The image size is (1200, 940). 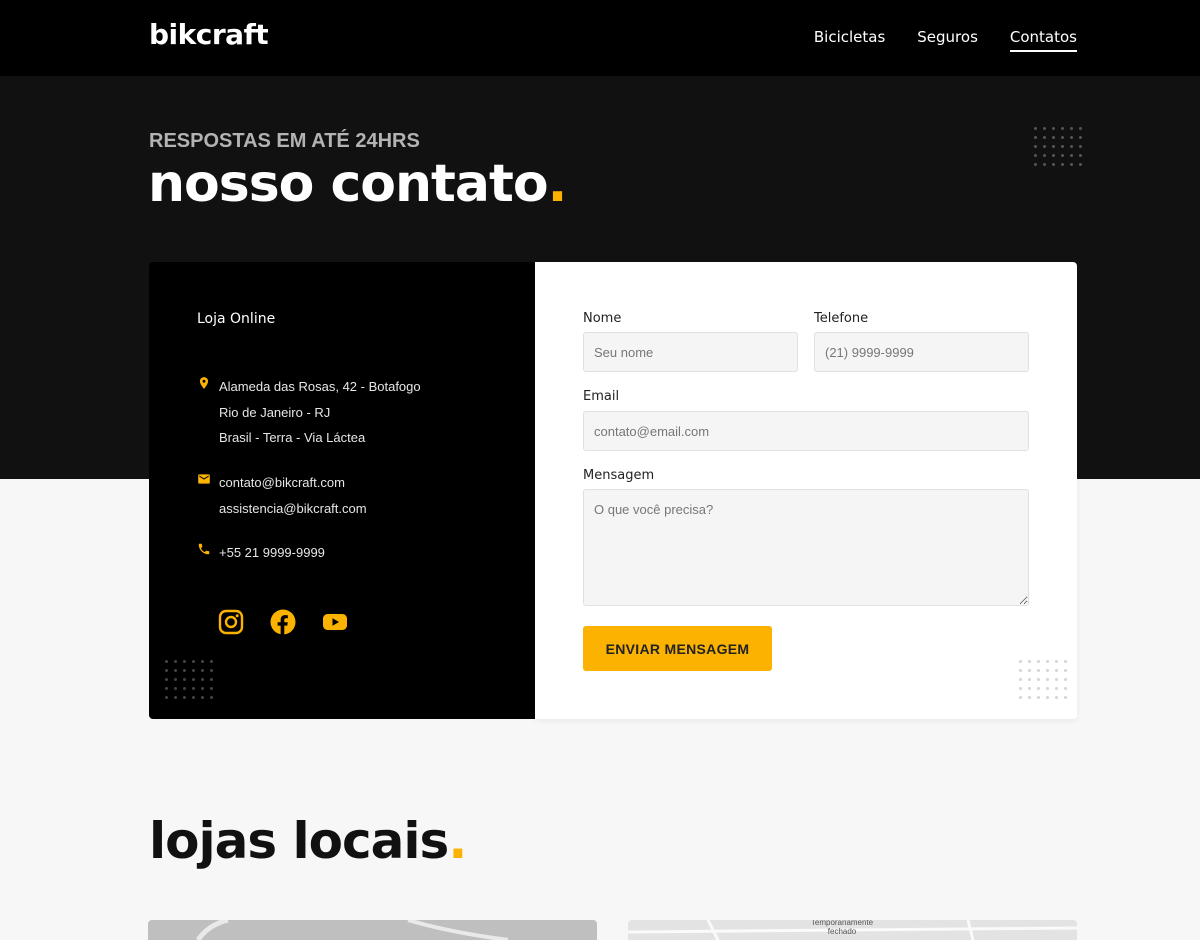 What do you see at coordinates (348, 184) in the screenshot?
I see `page-title-text: nosso contato` at bounding box center [348, 184].